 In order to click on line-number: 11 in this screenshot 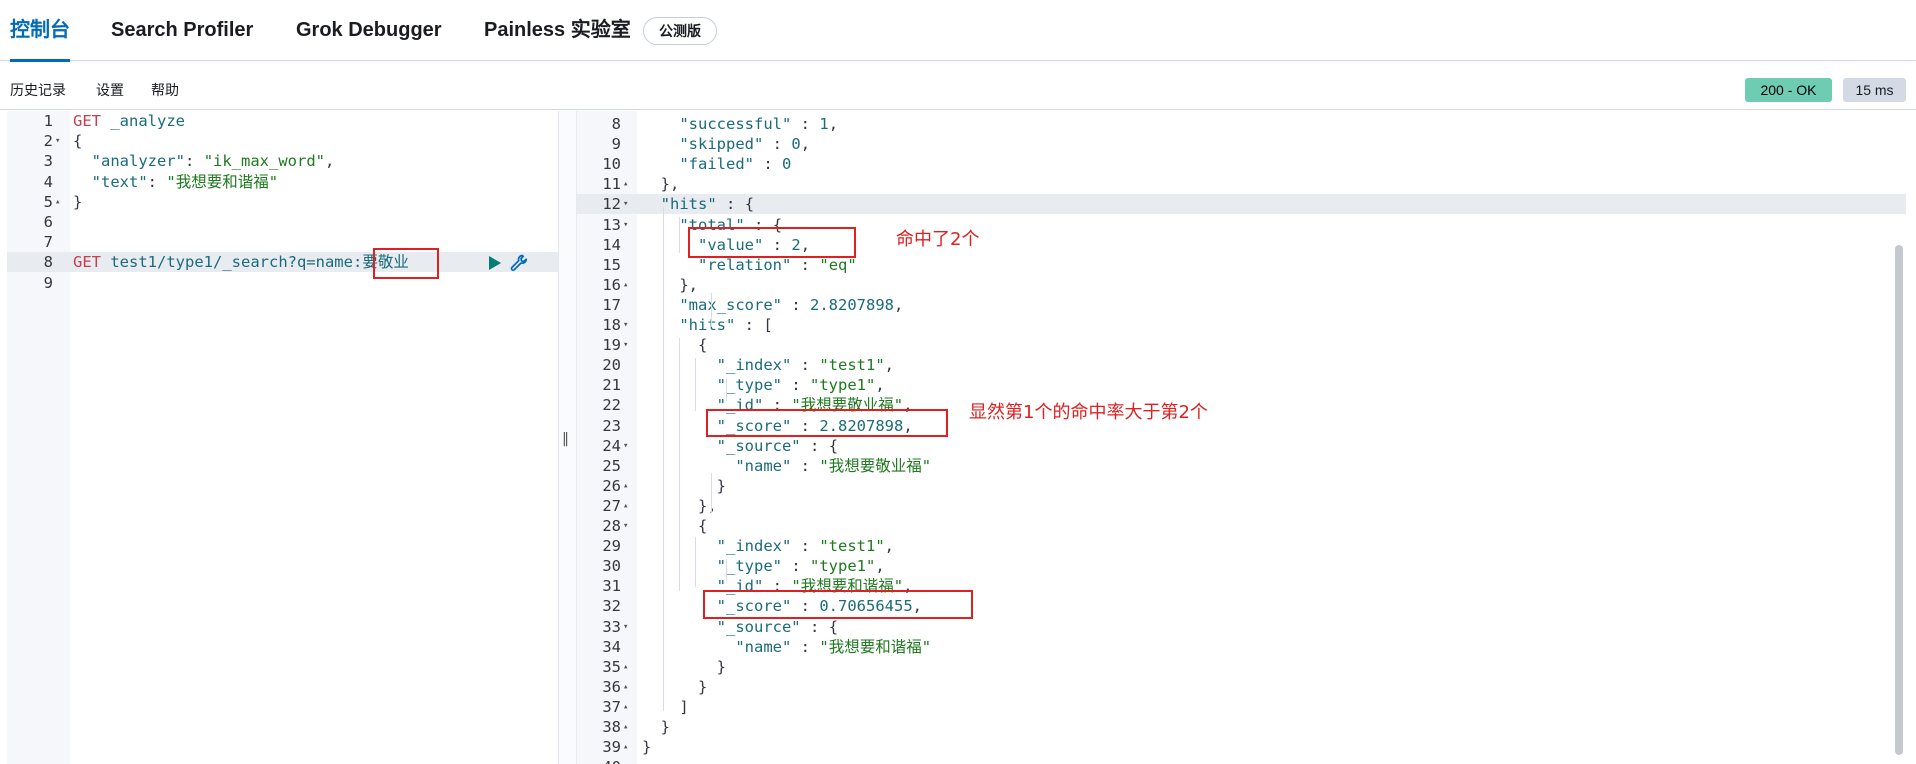, I will do `click(611, 184)`.